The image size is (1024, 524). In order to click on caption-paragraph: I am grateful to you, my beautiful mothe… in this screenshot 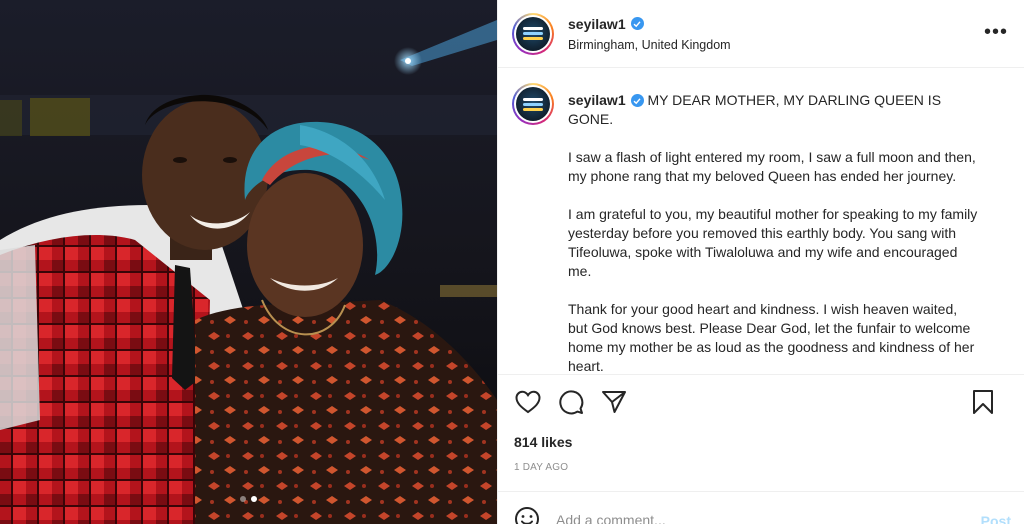, I will do `click(773, 242)`.